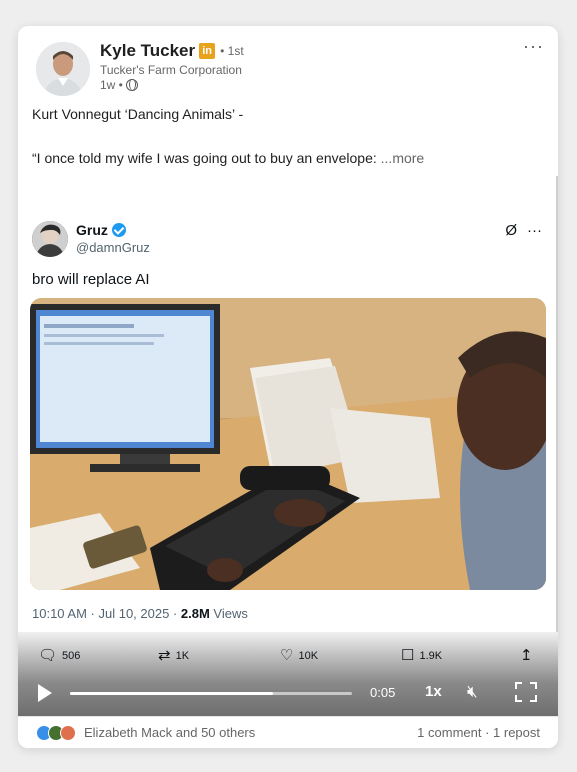 The width and height of the screenshot is (577, 772). I want to click on post-text-line-1: Kurt Vonnegut ‘Dancing Animals’ -, so click(138, 114).